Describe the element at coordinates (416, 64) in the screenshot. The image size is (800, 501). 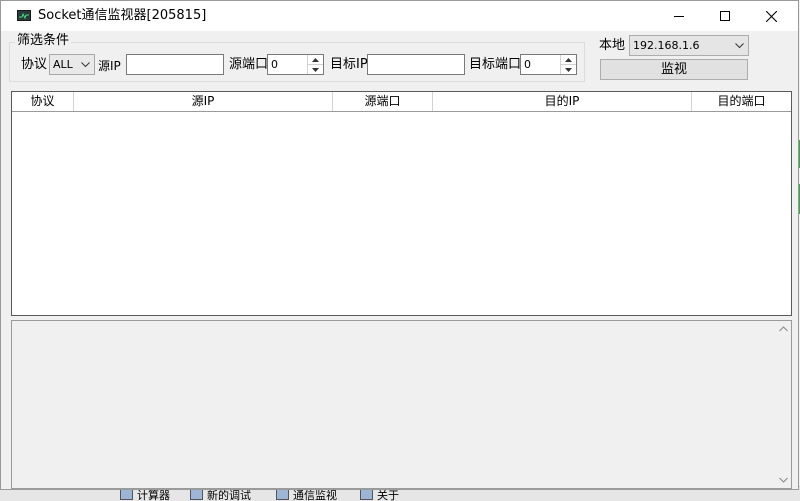
I see `dst-ip-input` at that location.